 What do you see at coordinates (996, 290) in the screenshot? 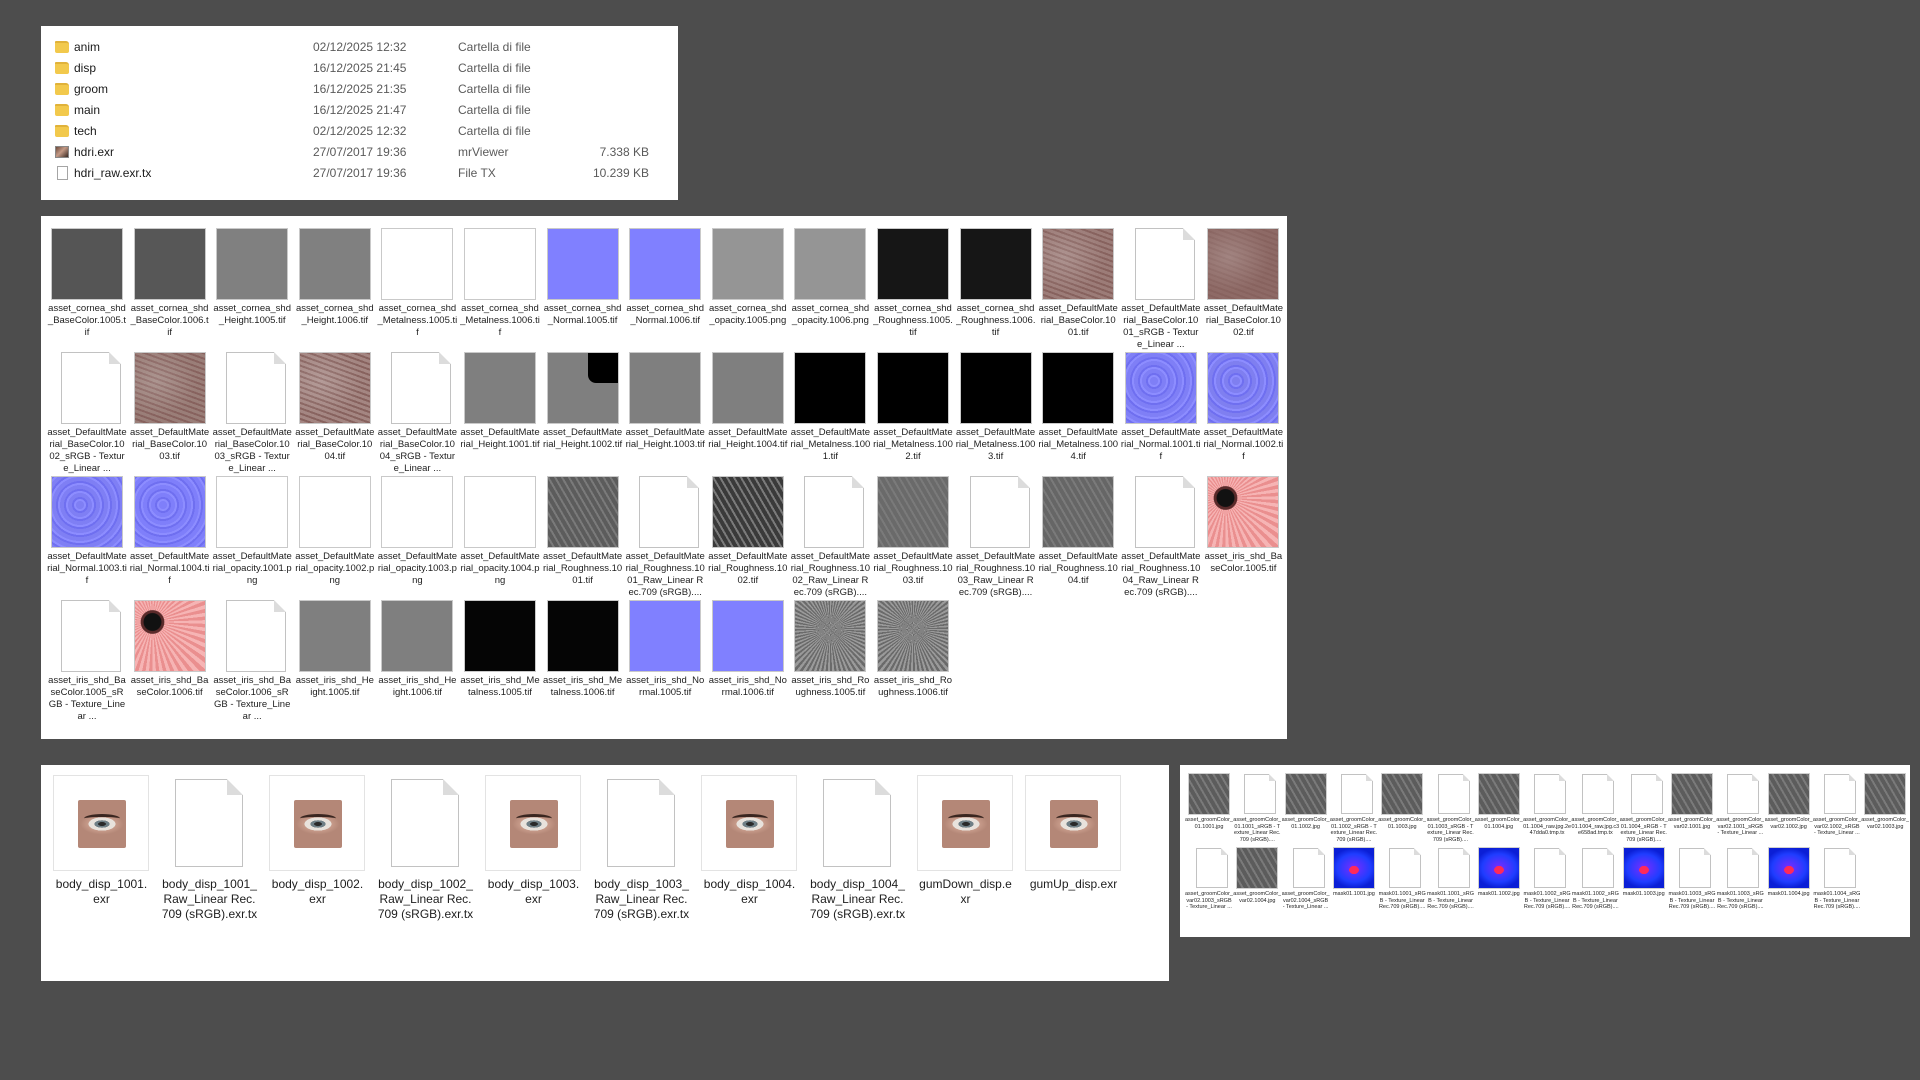
I see `file-tile: asset_cornea_shd_Roughness.1006.tif` at bounding box center [996, 290].